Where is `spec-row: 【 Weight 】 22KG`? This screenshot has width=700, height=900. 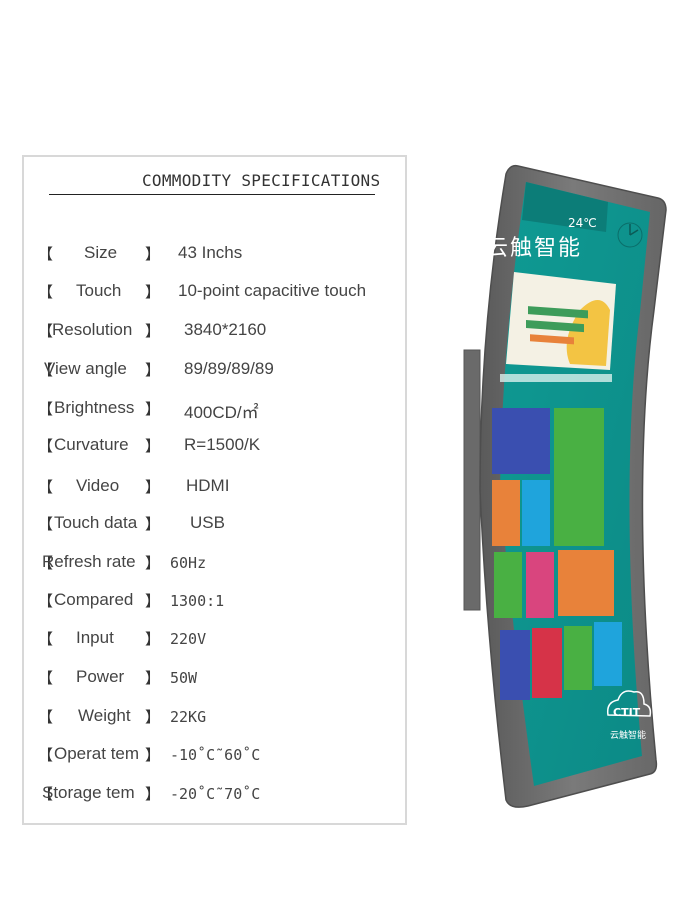
spec-row: 【 Weight 】 22KG is located at coordinates (218, 719).